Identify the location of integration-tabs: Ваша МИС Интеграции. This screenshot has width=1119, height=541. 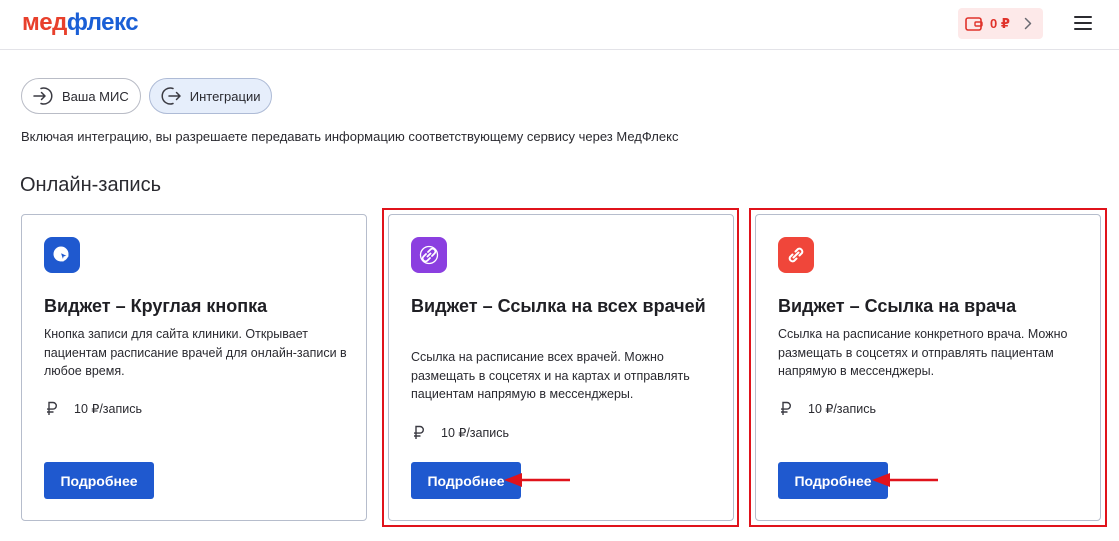
(147, 96).